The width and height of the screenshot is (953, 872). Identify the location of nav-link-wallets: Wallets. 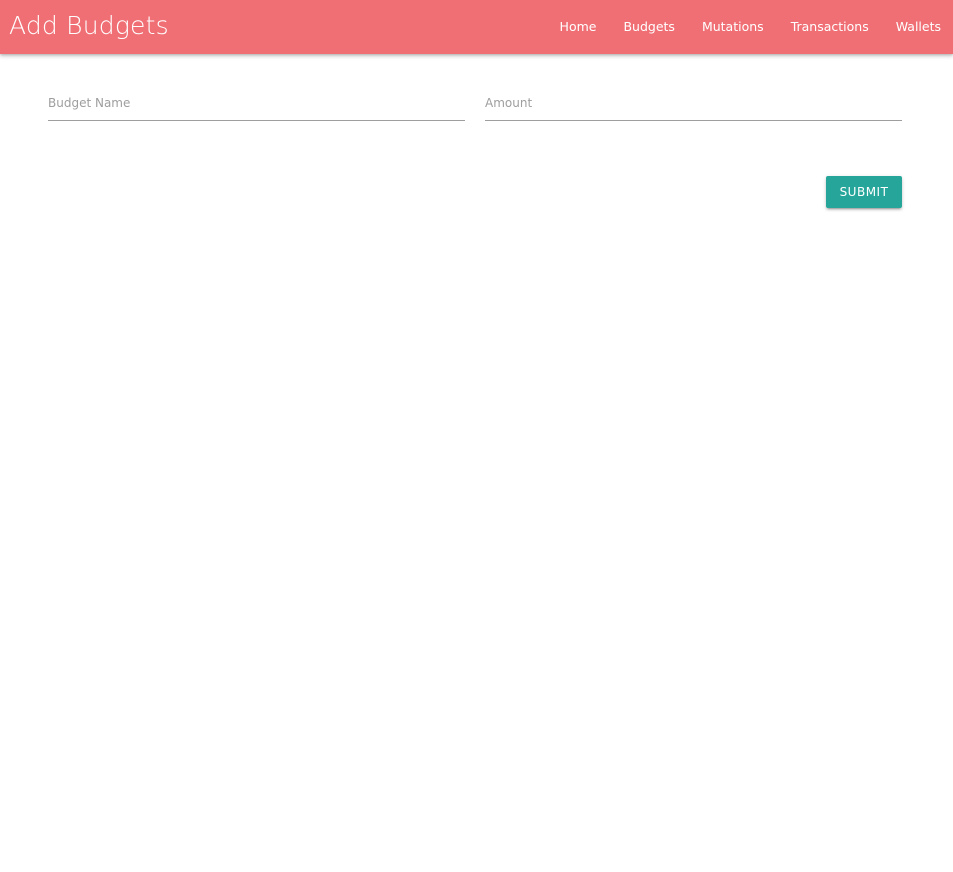
(917, 27).